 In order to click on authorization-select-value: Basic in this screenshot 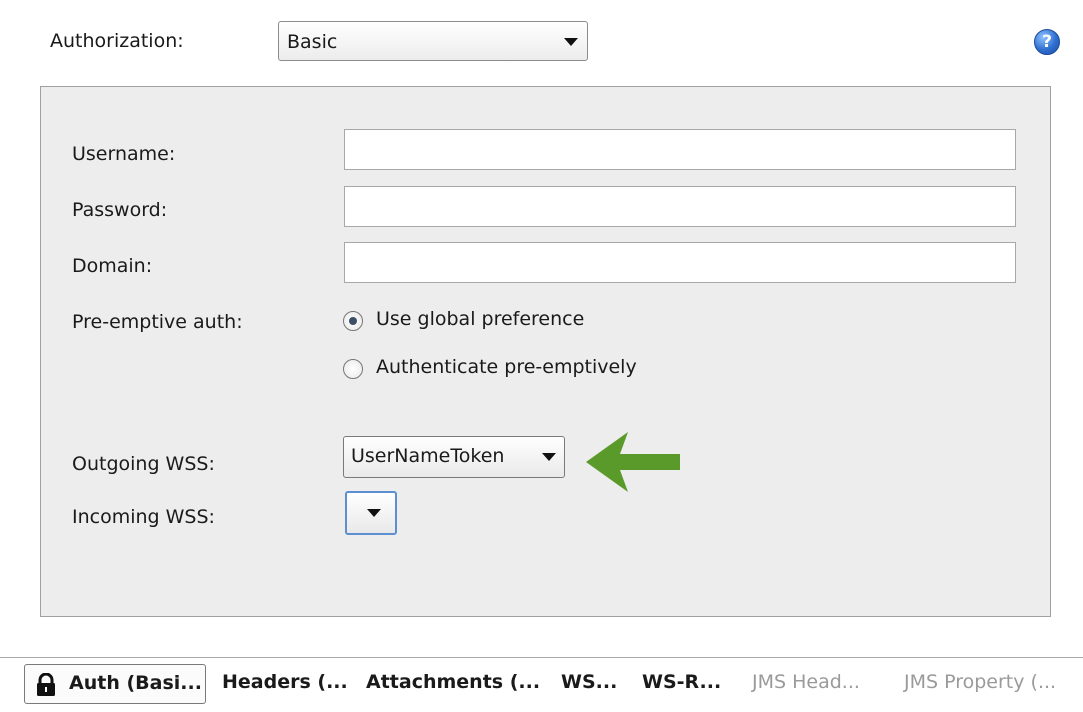, I will do `click(312, 42)`.